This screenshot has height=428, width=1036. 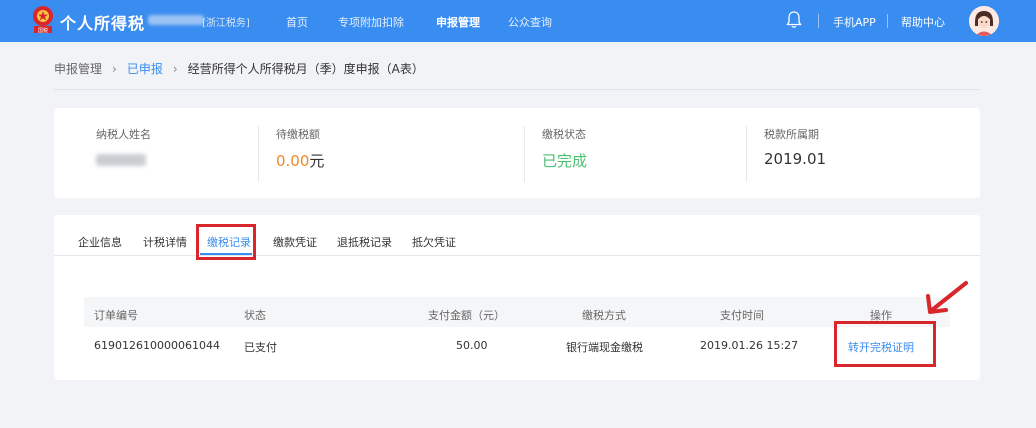 I want to click on user-avatar-icon, so click(x=984, y=21).